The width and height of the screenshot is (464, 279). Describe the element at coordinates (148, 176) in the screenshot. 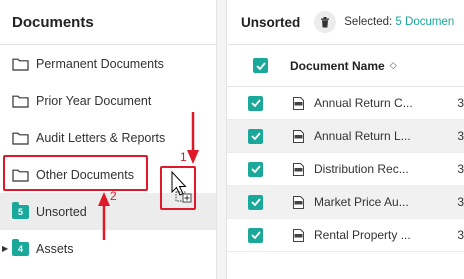

I see `annotation-overlay` at that location.